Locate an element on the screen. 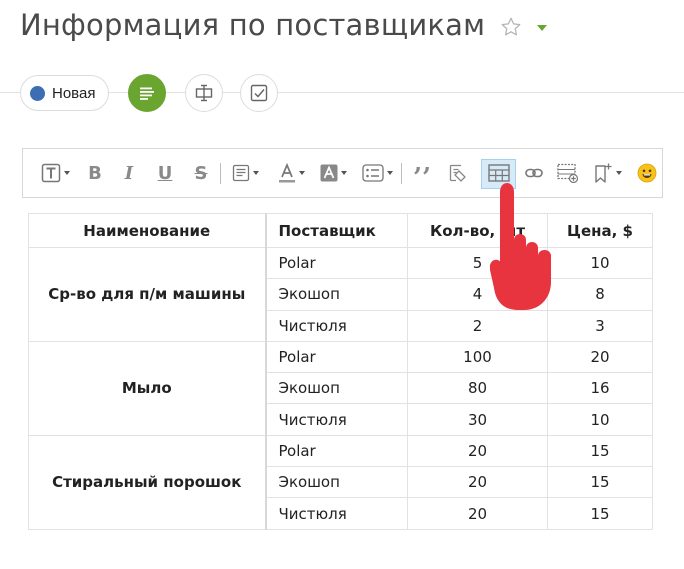  bold-icon: B is located at coordinates (95, 173).